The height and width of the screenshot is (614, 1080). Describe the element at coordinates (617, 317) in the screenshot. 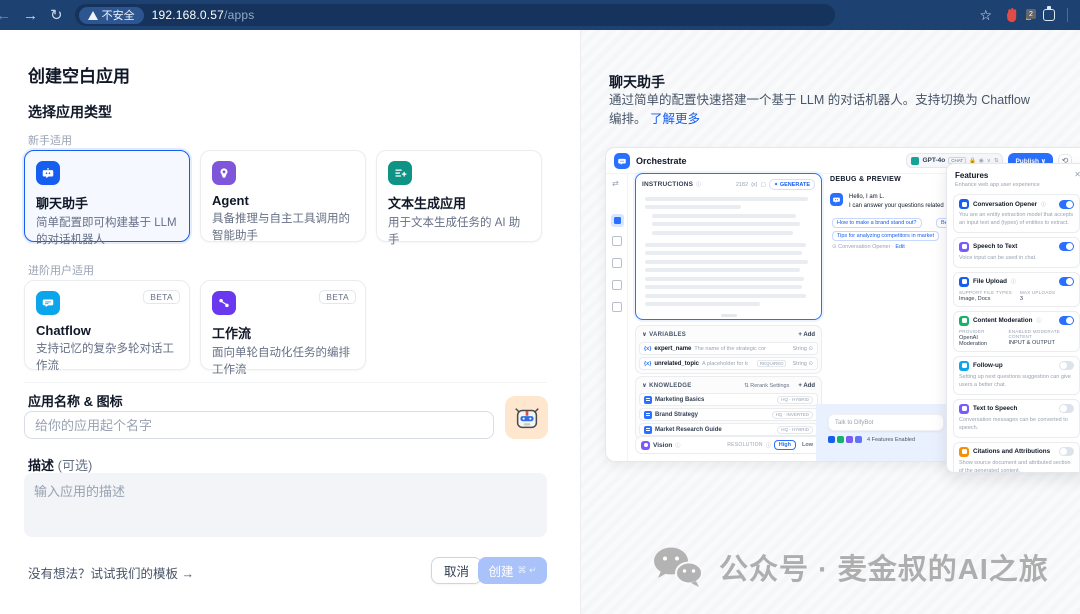

I see `preview-mini-sidebar: ⇄` at that location.